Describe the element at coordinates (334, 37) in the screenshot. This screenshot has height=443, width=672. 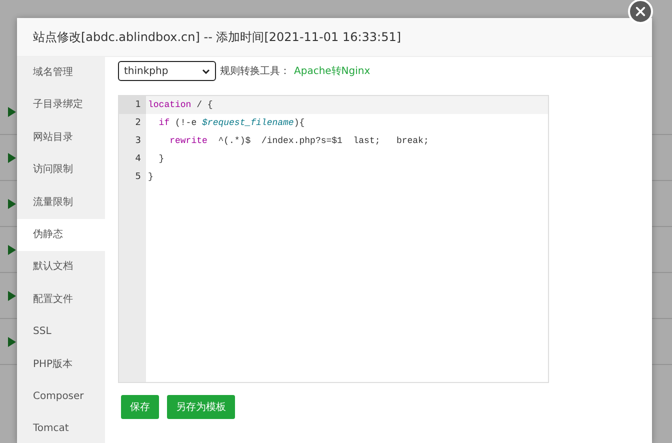
I see `dialog-title: 站点修改[abdc.ablindbox.cn] -- 添加时间[2021-11-01 16:33:51]` at that location.